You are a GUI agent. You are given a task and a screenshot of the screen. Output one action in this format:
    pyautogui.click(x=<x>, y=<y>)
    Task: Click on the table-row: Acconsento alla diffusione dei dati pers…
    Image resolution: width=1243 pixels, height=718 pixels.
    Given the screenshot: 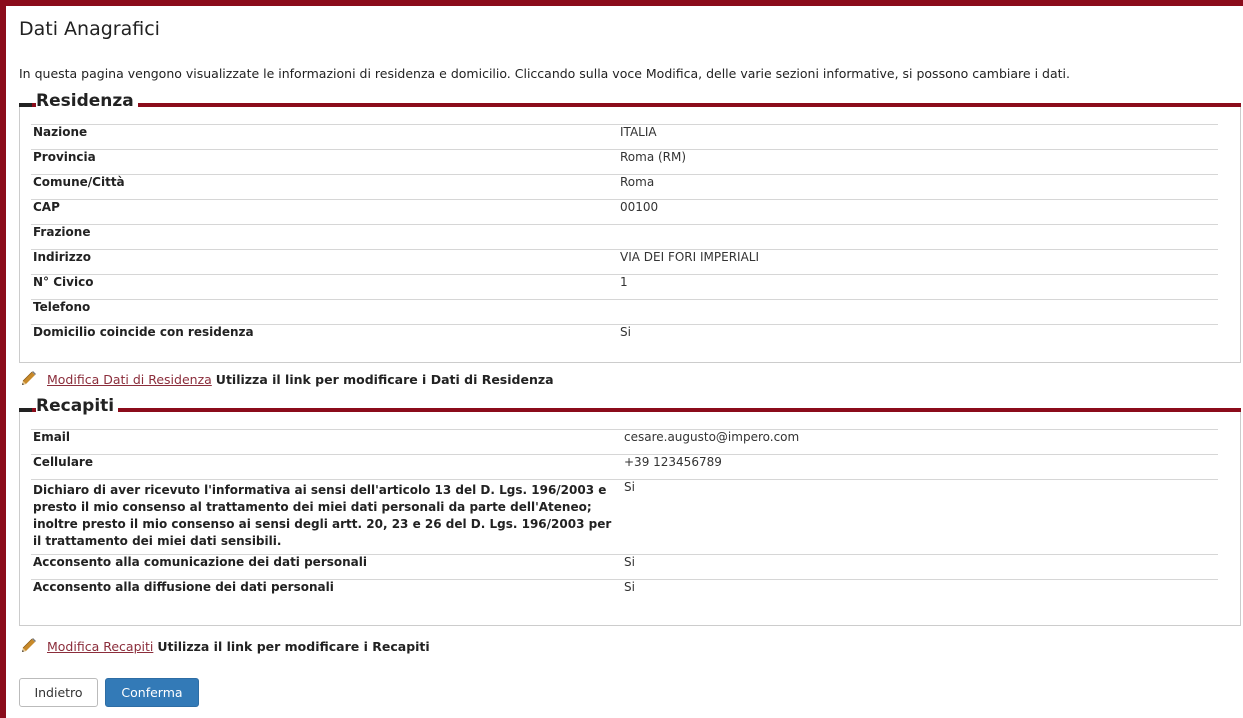 What is the action you would take?
    pyautogui.click(x=624, y=592)
    